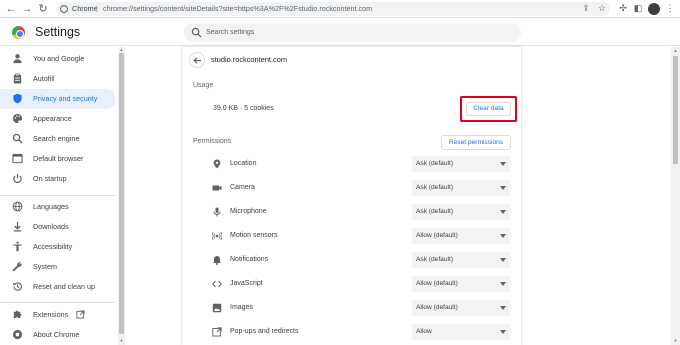 The image size is (680, 345). I want to click on highlight-box: Clear data, so click(488, 109).